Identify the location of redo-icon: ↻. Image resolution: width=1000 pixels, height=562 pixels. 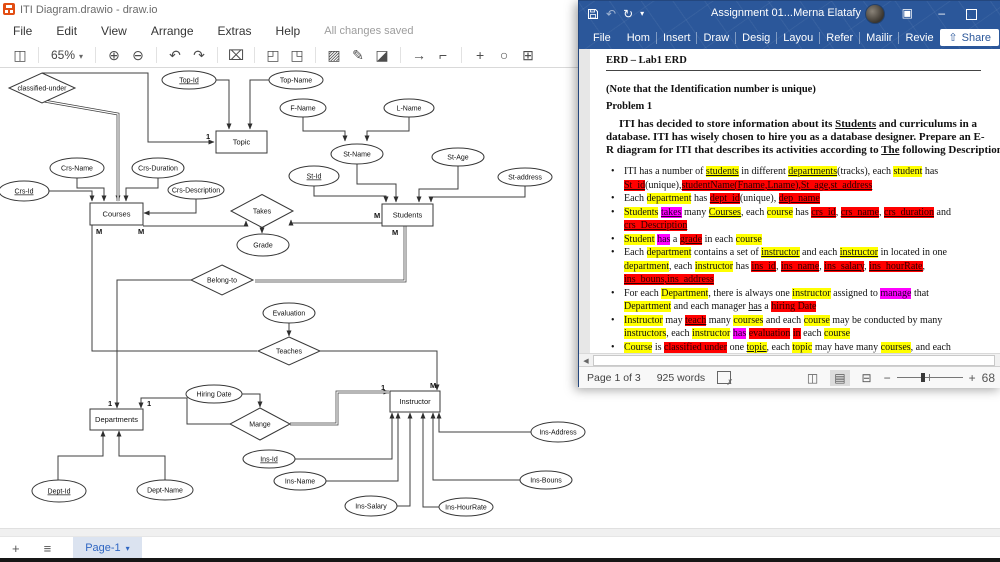
(628, 14).